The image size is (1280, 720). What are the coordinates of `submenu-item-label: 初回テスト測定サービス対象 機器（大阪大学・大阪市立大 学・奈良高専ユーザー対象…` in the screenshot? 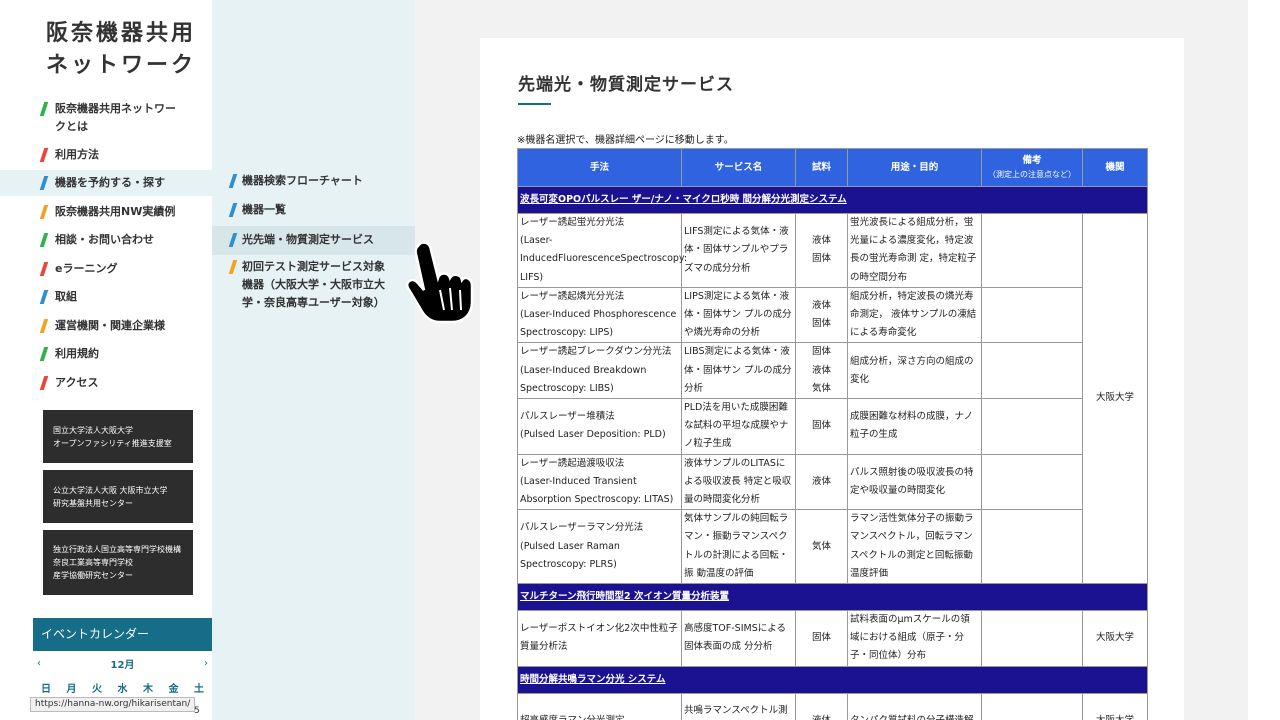 It's located at (313, 284).